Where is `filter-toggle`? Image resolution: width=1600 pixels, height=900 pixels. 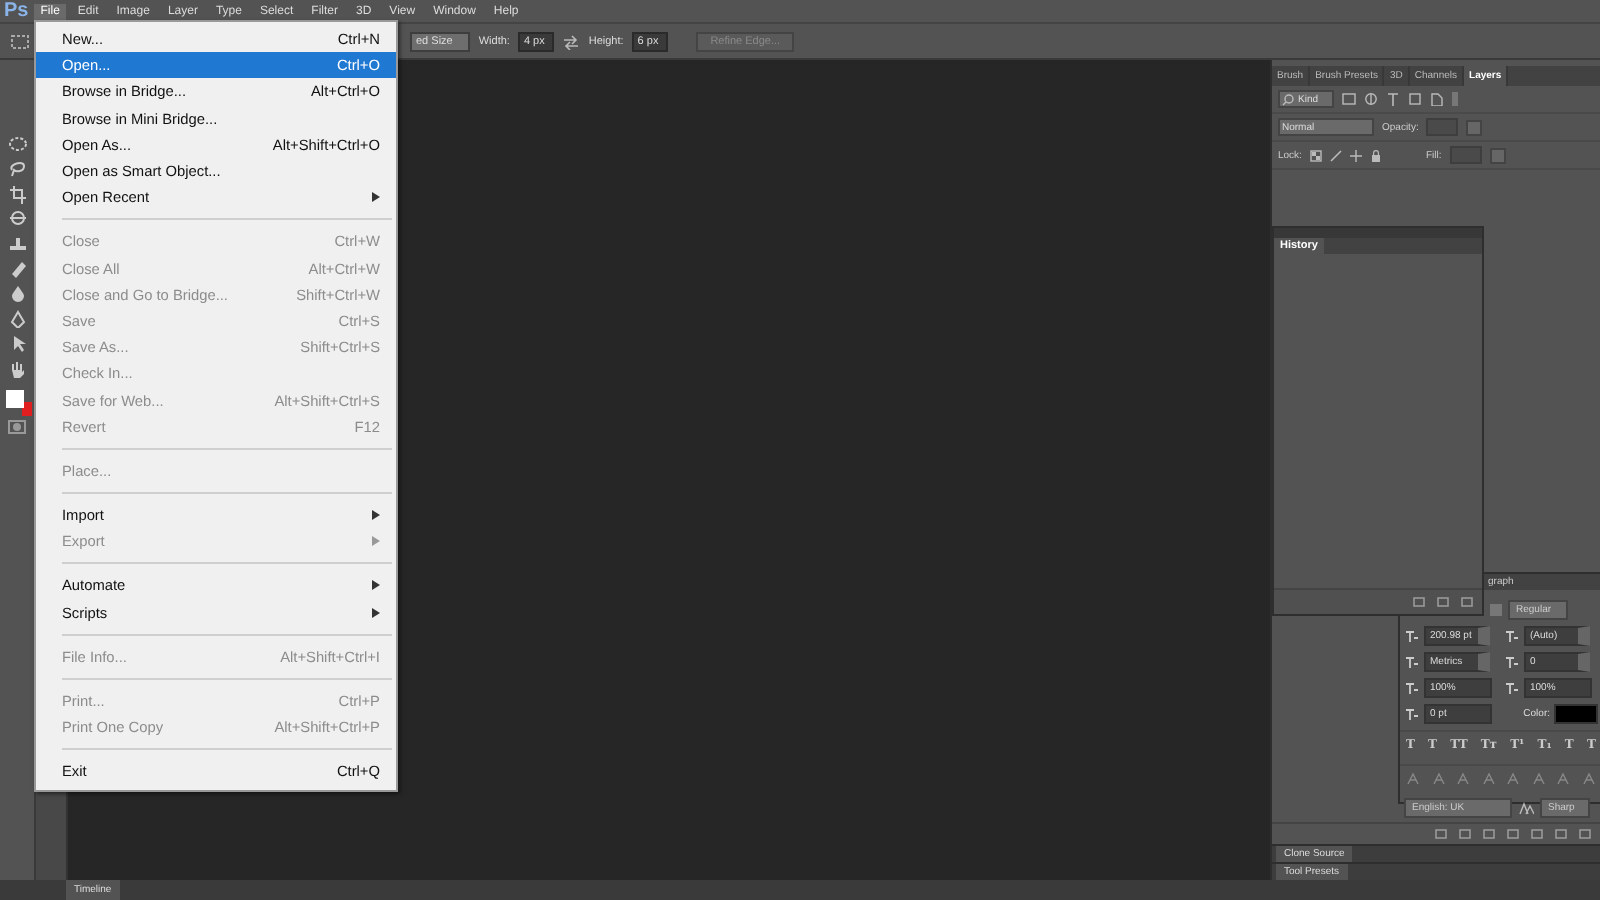 filter-toggle is located at coordinates (1455, 99).